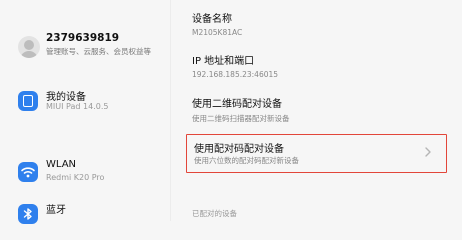  What do you see at coordinates (77, 106) in the screenshot?
I see `sidebar-item-subtitle: MIUI Pad 14.0.5` at bounding box center [77, 106].